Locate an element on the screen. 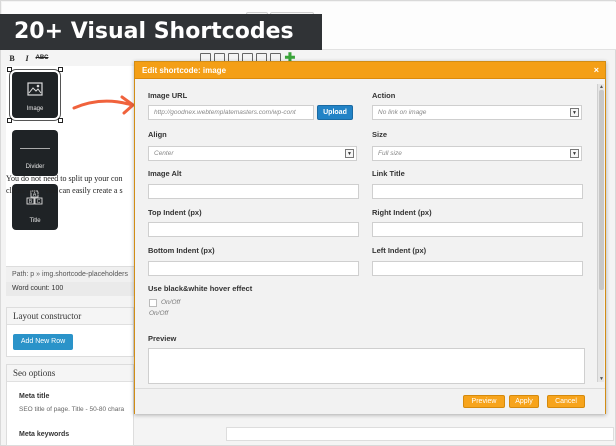  action-label: Action is located at coordinates (384, 95).